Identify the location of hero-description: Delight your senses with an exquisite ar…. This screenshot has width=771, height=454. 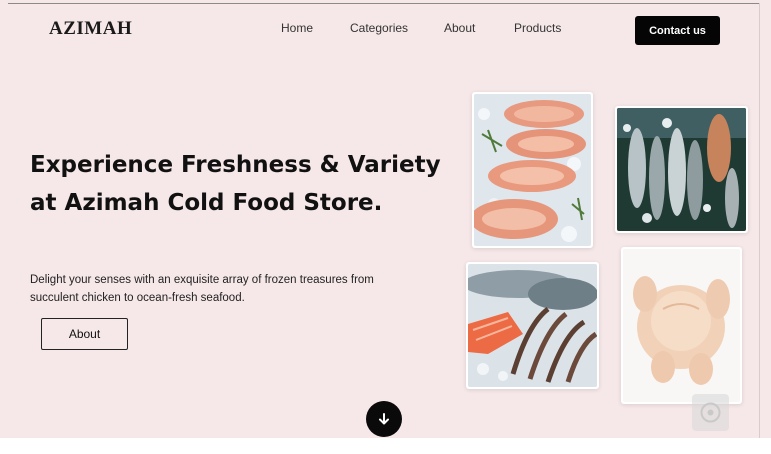
(202, 289).